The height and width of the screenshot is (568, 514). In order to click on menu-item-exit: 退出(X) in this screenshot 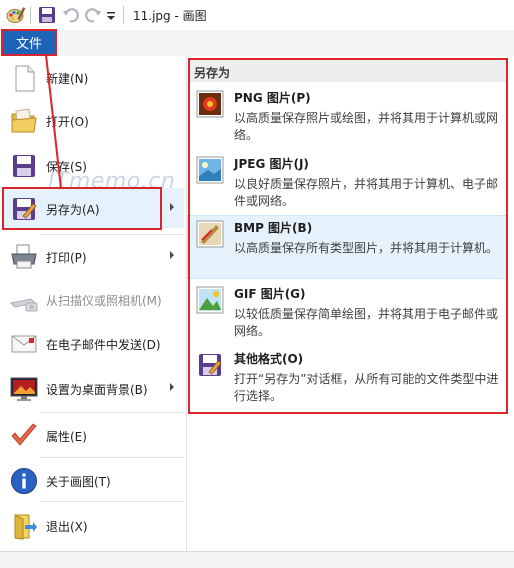, I will do `click(93, 525)`.